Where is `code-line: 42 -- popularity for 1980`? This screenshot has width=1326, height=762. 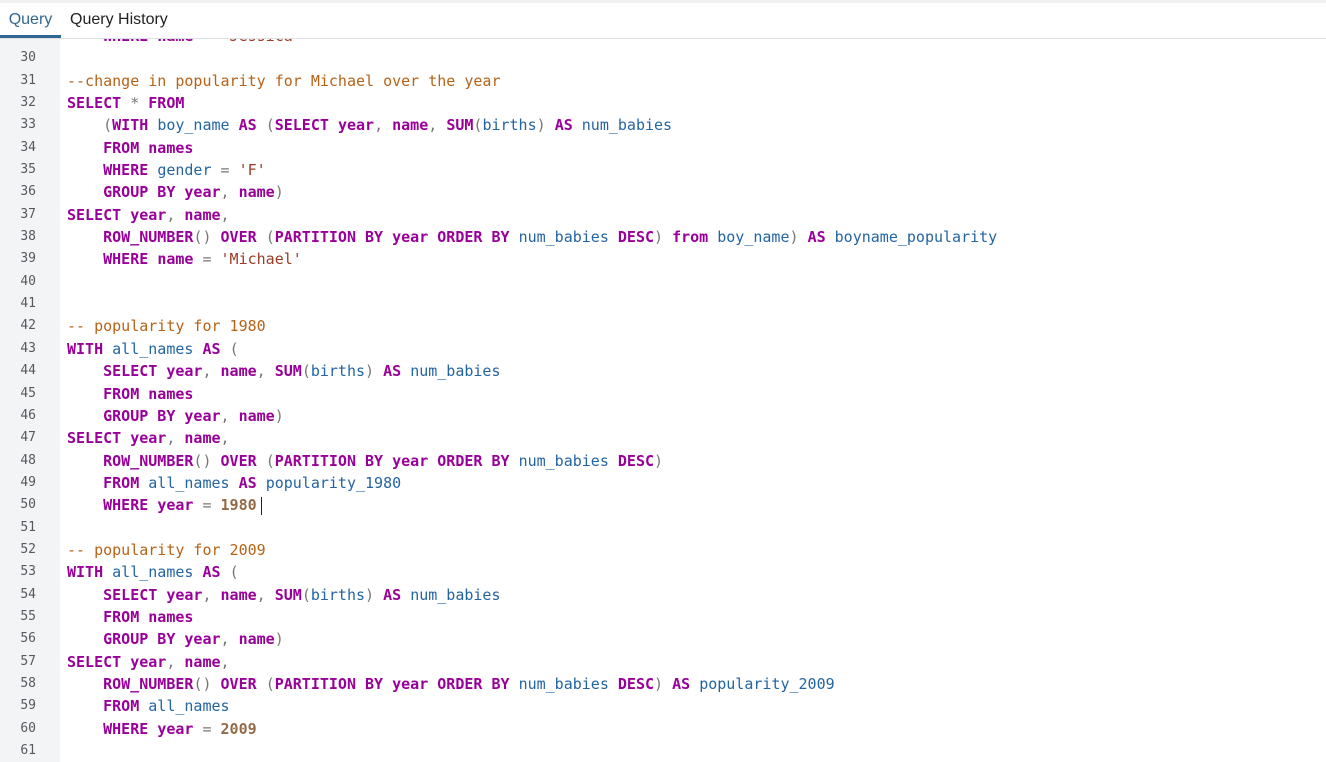
code-line: 42 -- popularity for 1980 is located at coordinates (663, 326).